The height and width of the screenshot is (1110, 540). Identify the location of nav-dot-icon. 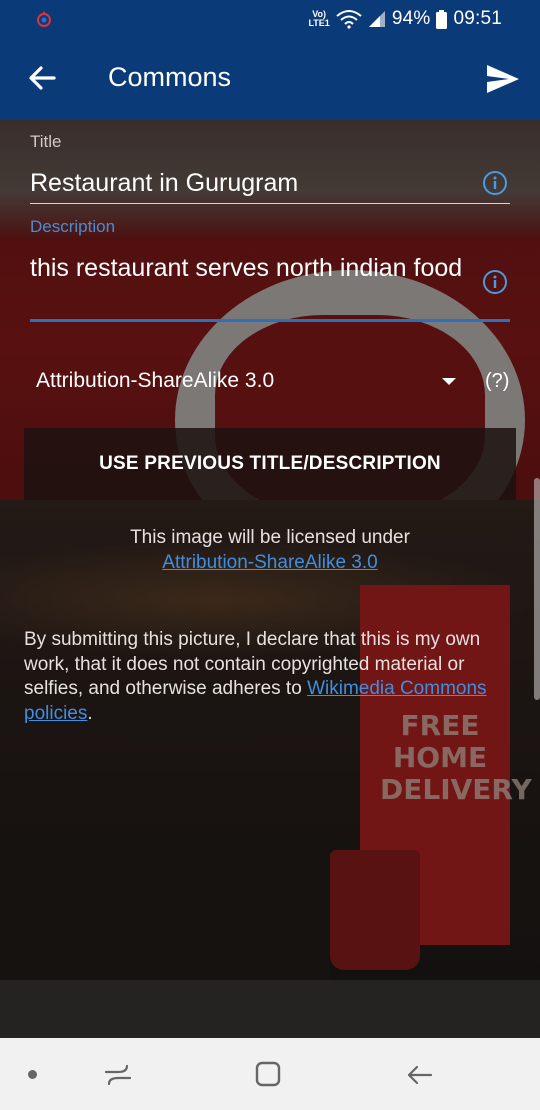
(32, 1074).